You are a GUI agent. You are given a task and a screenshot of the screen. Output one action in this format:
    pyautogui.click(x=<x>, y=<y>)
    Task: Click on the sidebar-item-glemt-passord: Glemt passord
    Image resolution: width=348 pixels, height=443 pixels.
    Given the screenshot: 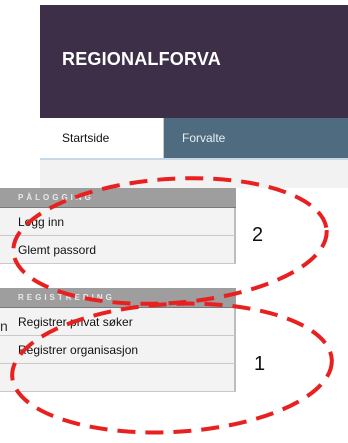 What is the action you would take?
    pyautogui.click(x=118, y=250)
    